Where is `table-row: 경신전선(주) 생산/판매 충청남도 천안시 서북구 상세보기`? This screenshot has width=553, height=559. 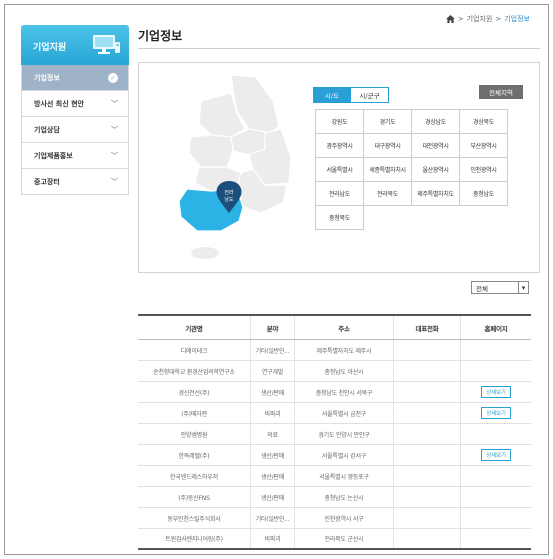 table-row: 경신전선(주) 생산/판매 충청남도 천안시 서북구 상세보기 is located at coordinates (334, 392).